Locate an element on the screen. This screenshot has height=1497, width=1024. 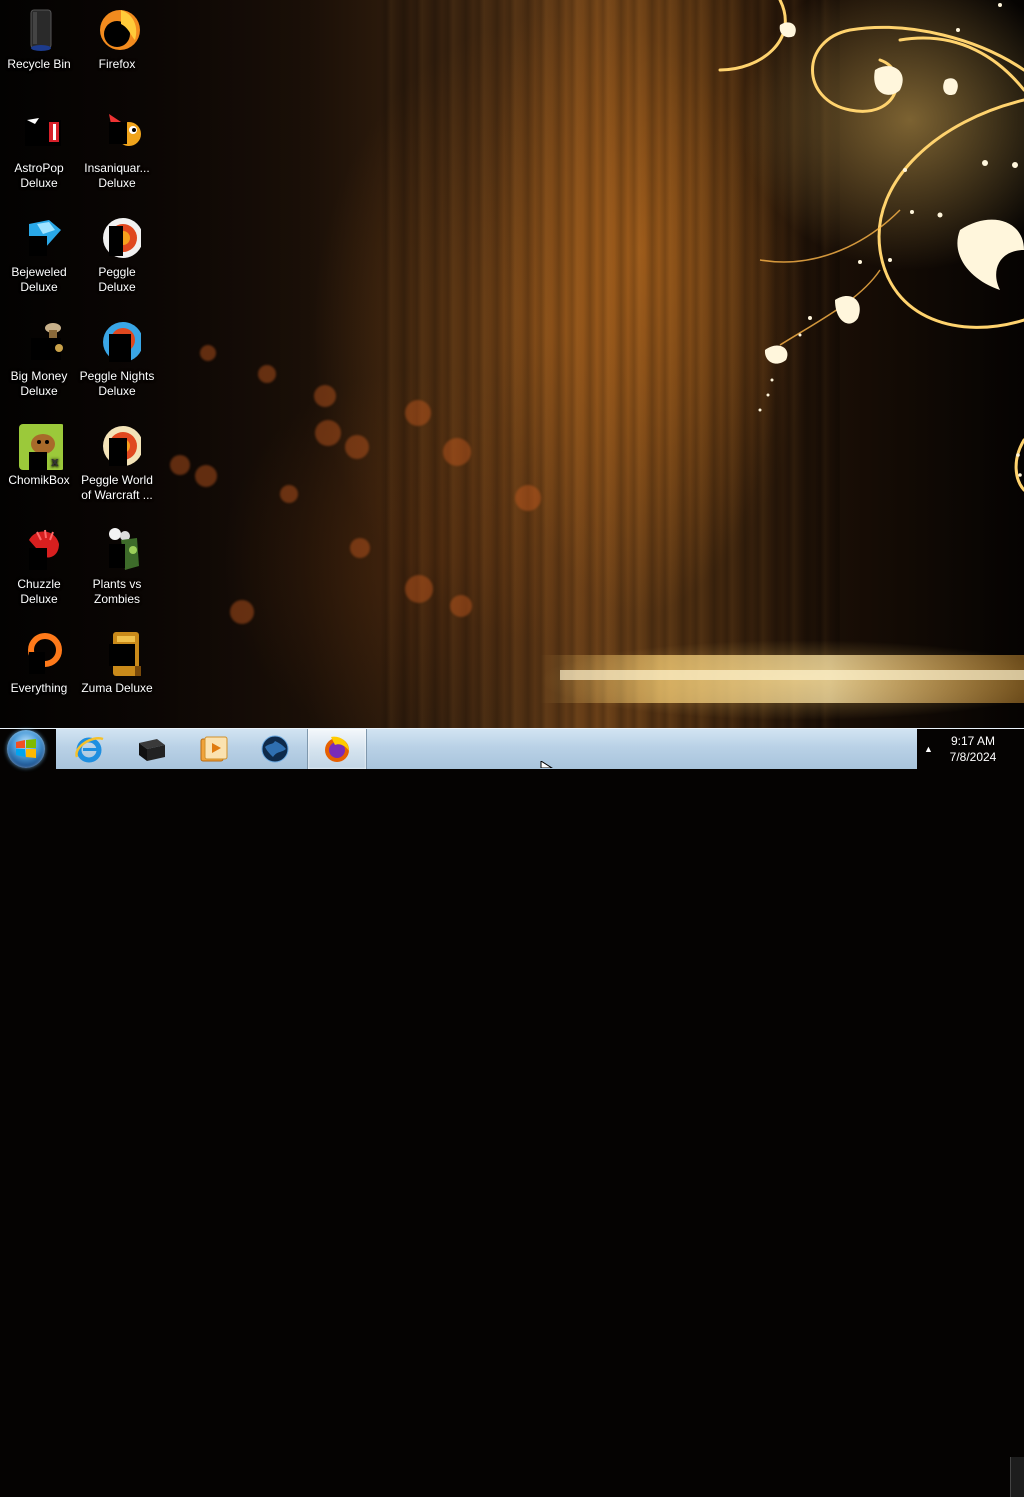
taskbar-globe-app is located at coordinates (275, 749).